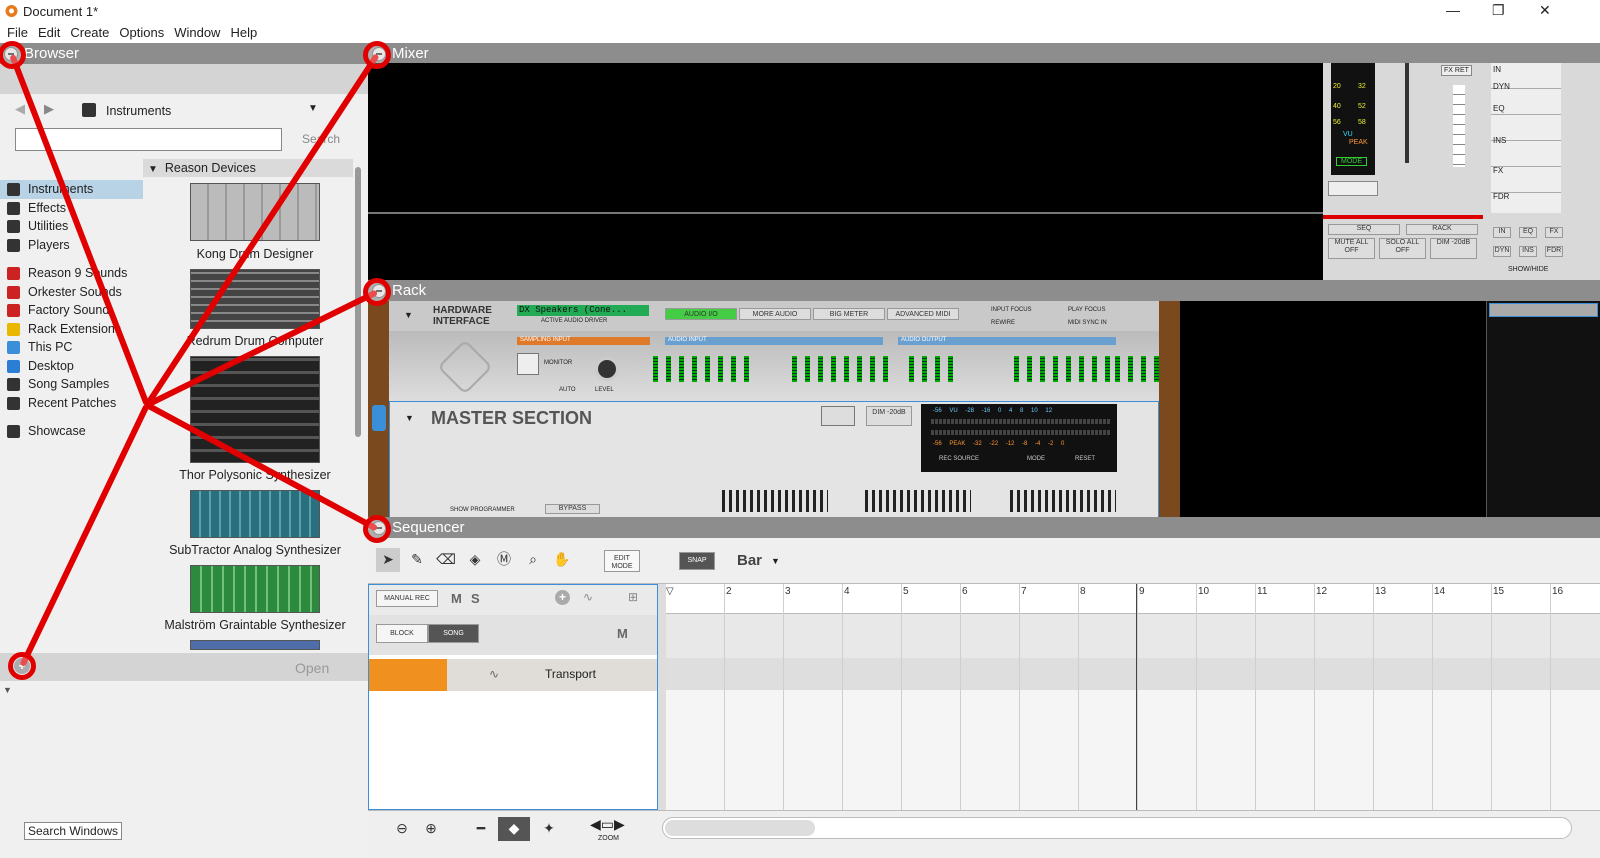 This screenshot has height=858, width=1600. What do you see at coordinates (549, 829) in the screenshot?
I see `track-height-large-icon: ✦` at bounding box center [549, 829].